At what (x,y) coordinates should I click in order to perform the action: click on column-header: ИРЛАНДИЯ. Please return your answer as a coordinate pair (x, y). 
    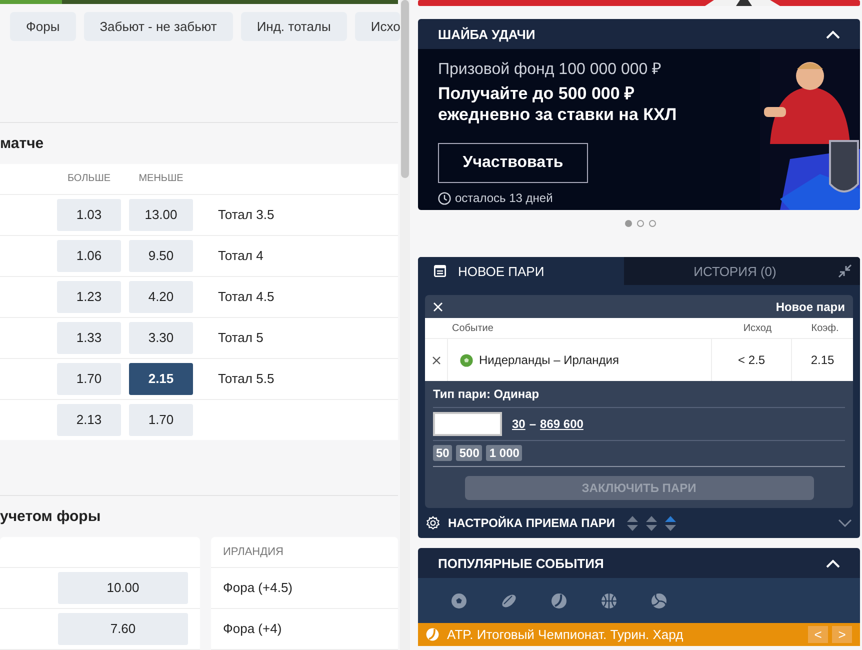
    Looking at the image, I should click on (253, 552).